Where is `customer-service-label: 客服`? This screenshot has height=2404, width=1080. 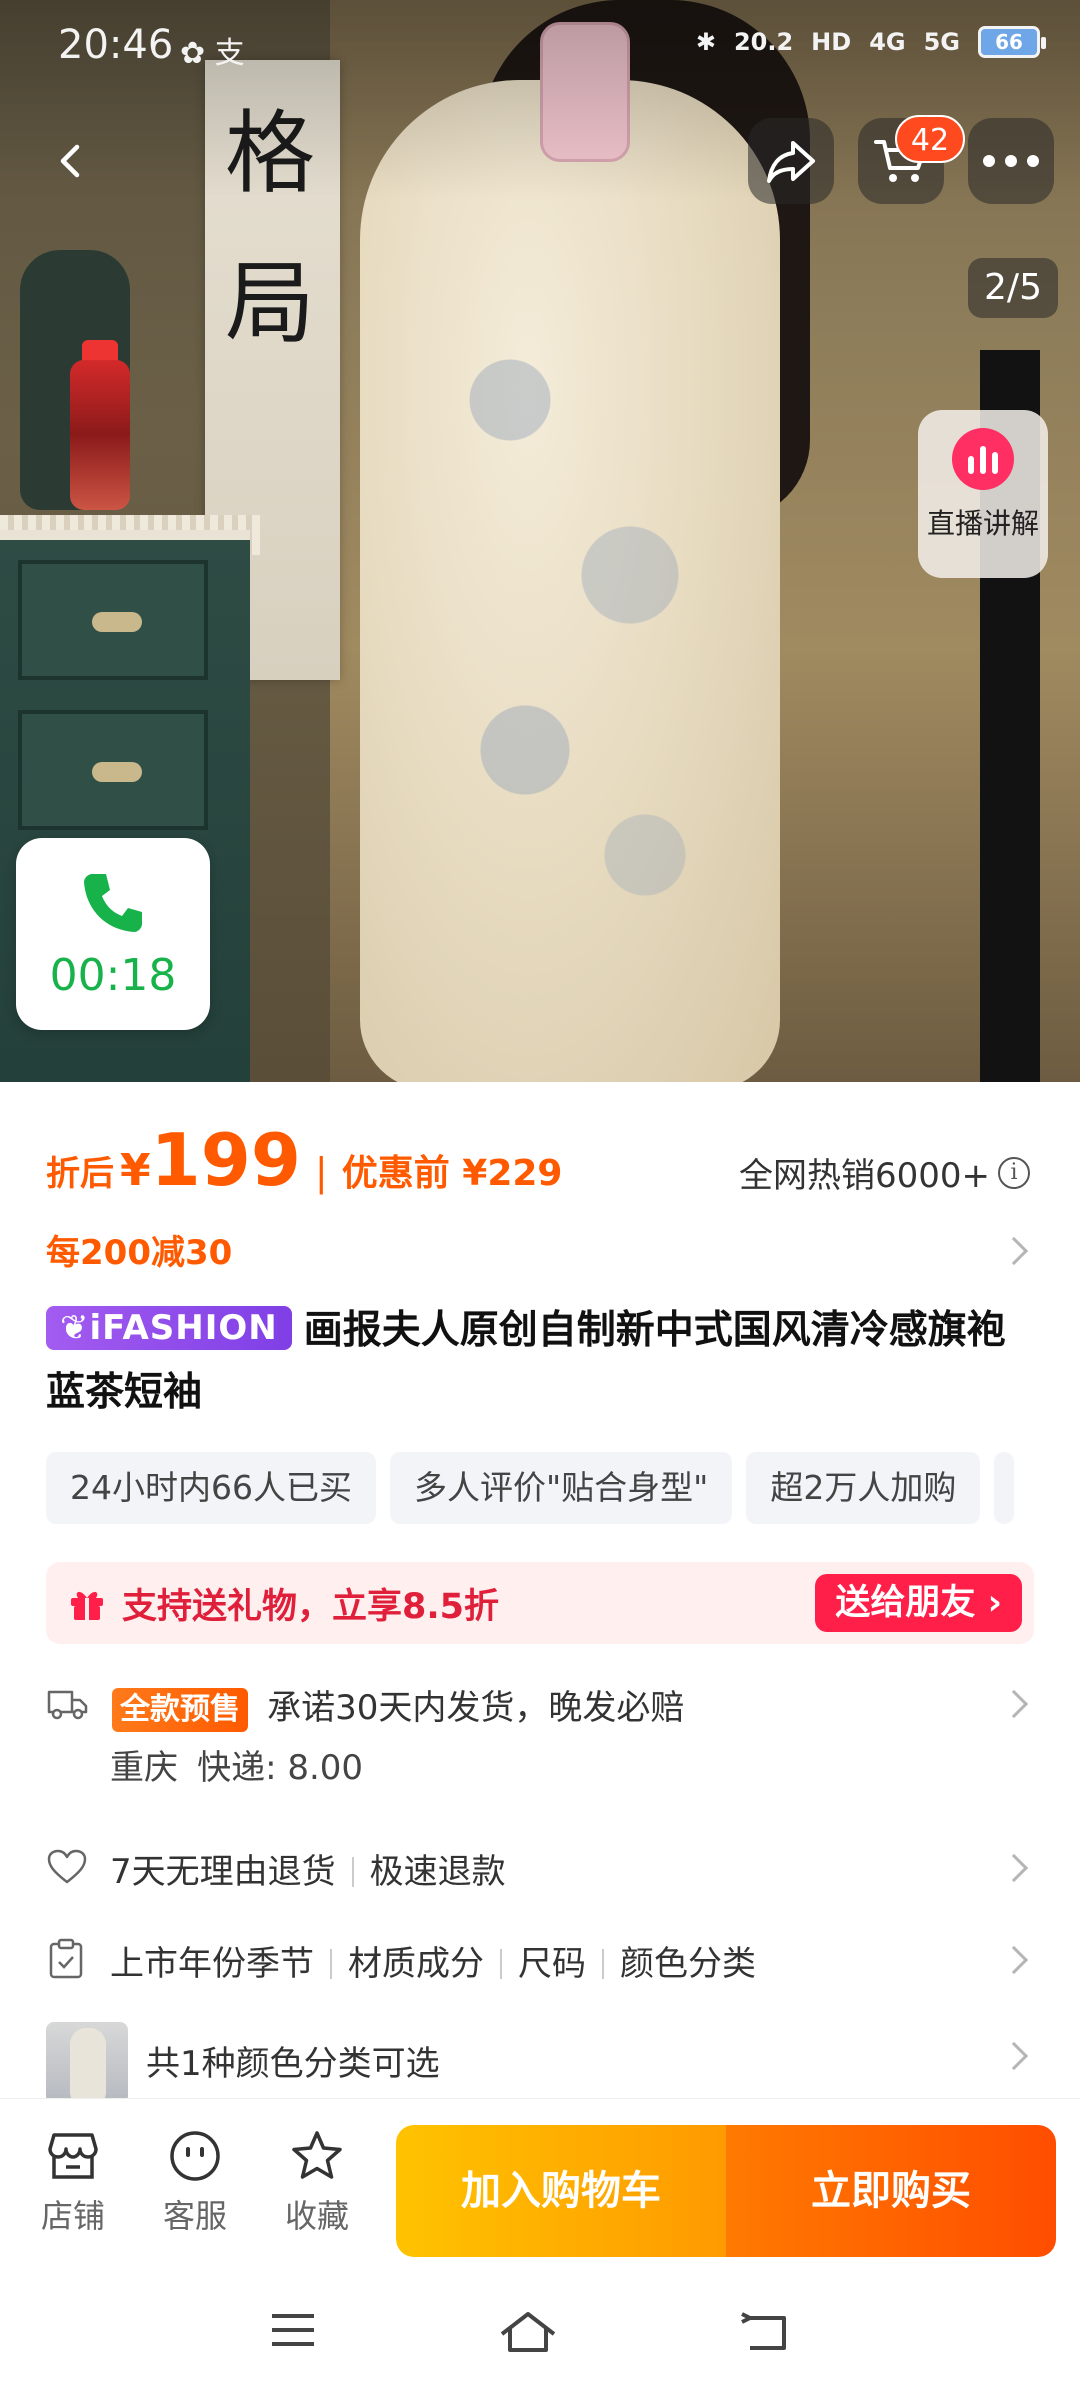
customer-service-label: 客服 is located at coordinates (194, 2216).